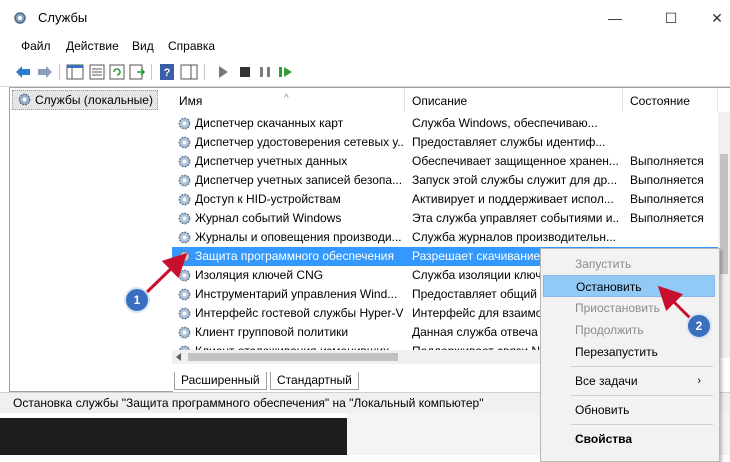 The height and width of the screenshot is (462, 730). Describe the element at coordinates (699, 326) in the screenshot. I see `annotation-badge-2: 2` at that location.